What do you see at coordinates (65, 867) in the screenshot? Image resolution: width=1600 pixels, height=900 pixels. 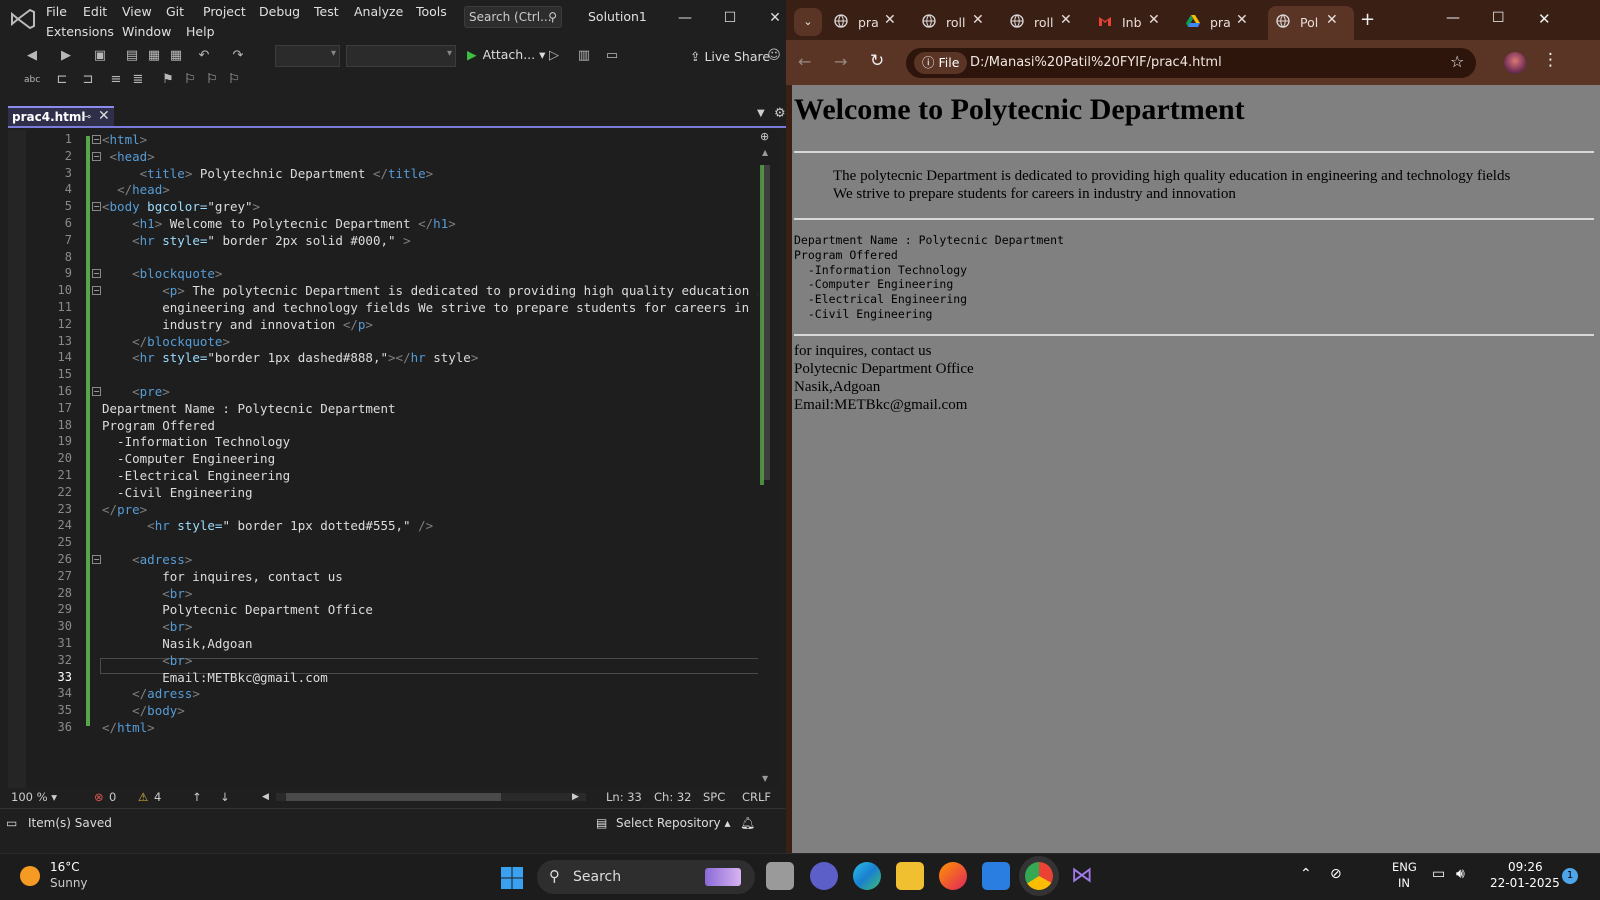 I see `weather-temperature: 16°C` at bounding box center [65, 867].